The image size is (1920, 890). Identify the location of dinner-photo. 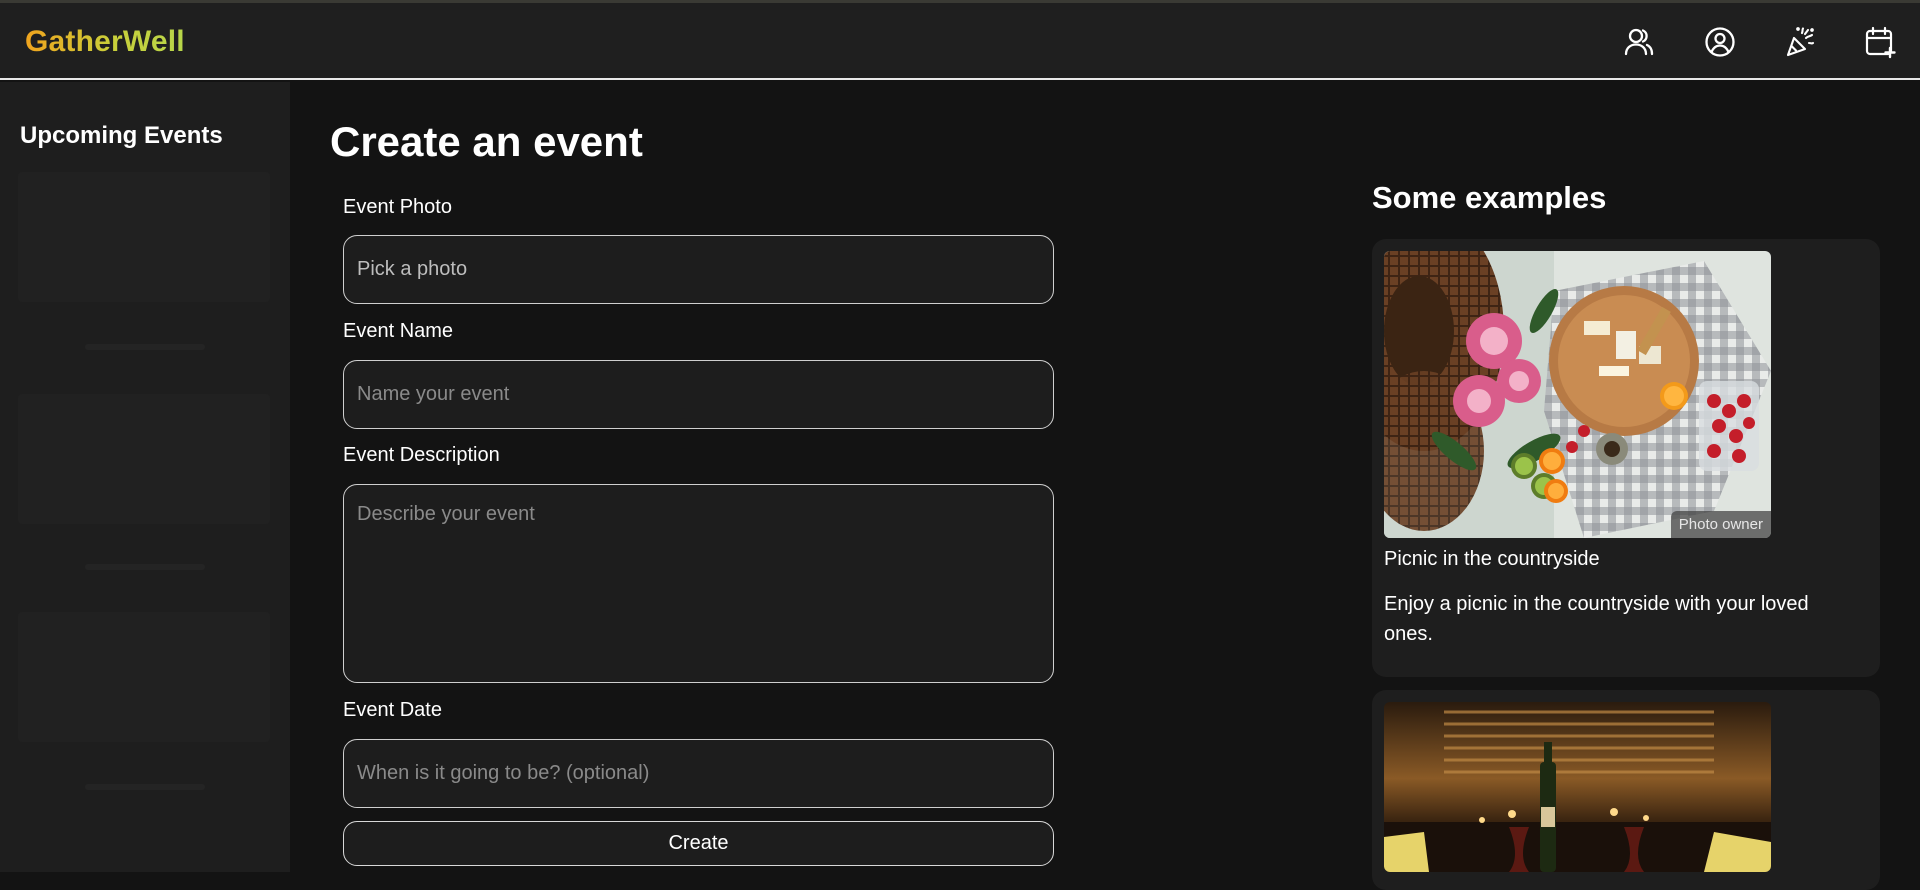
(1577, 787).